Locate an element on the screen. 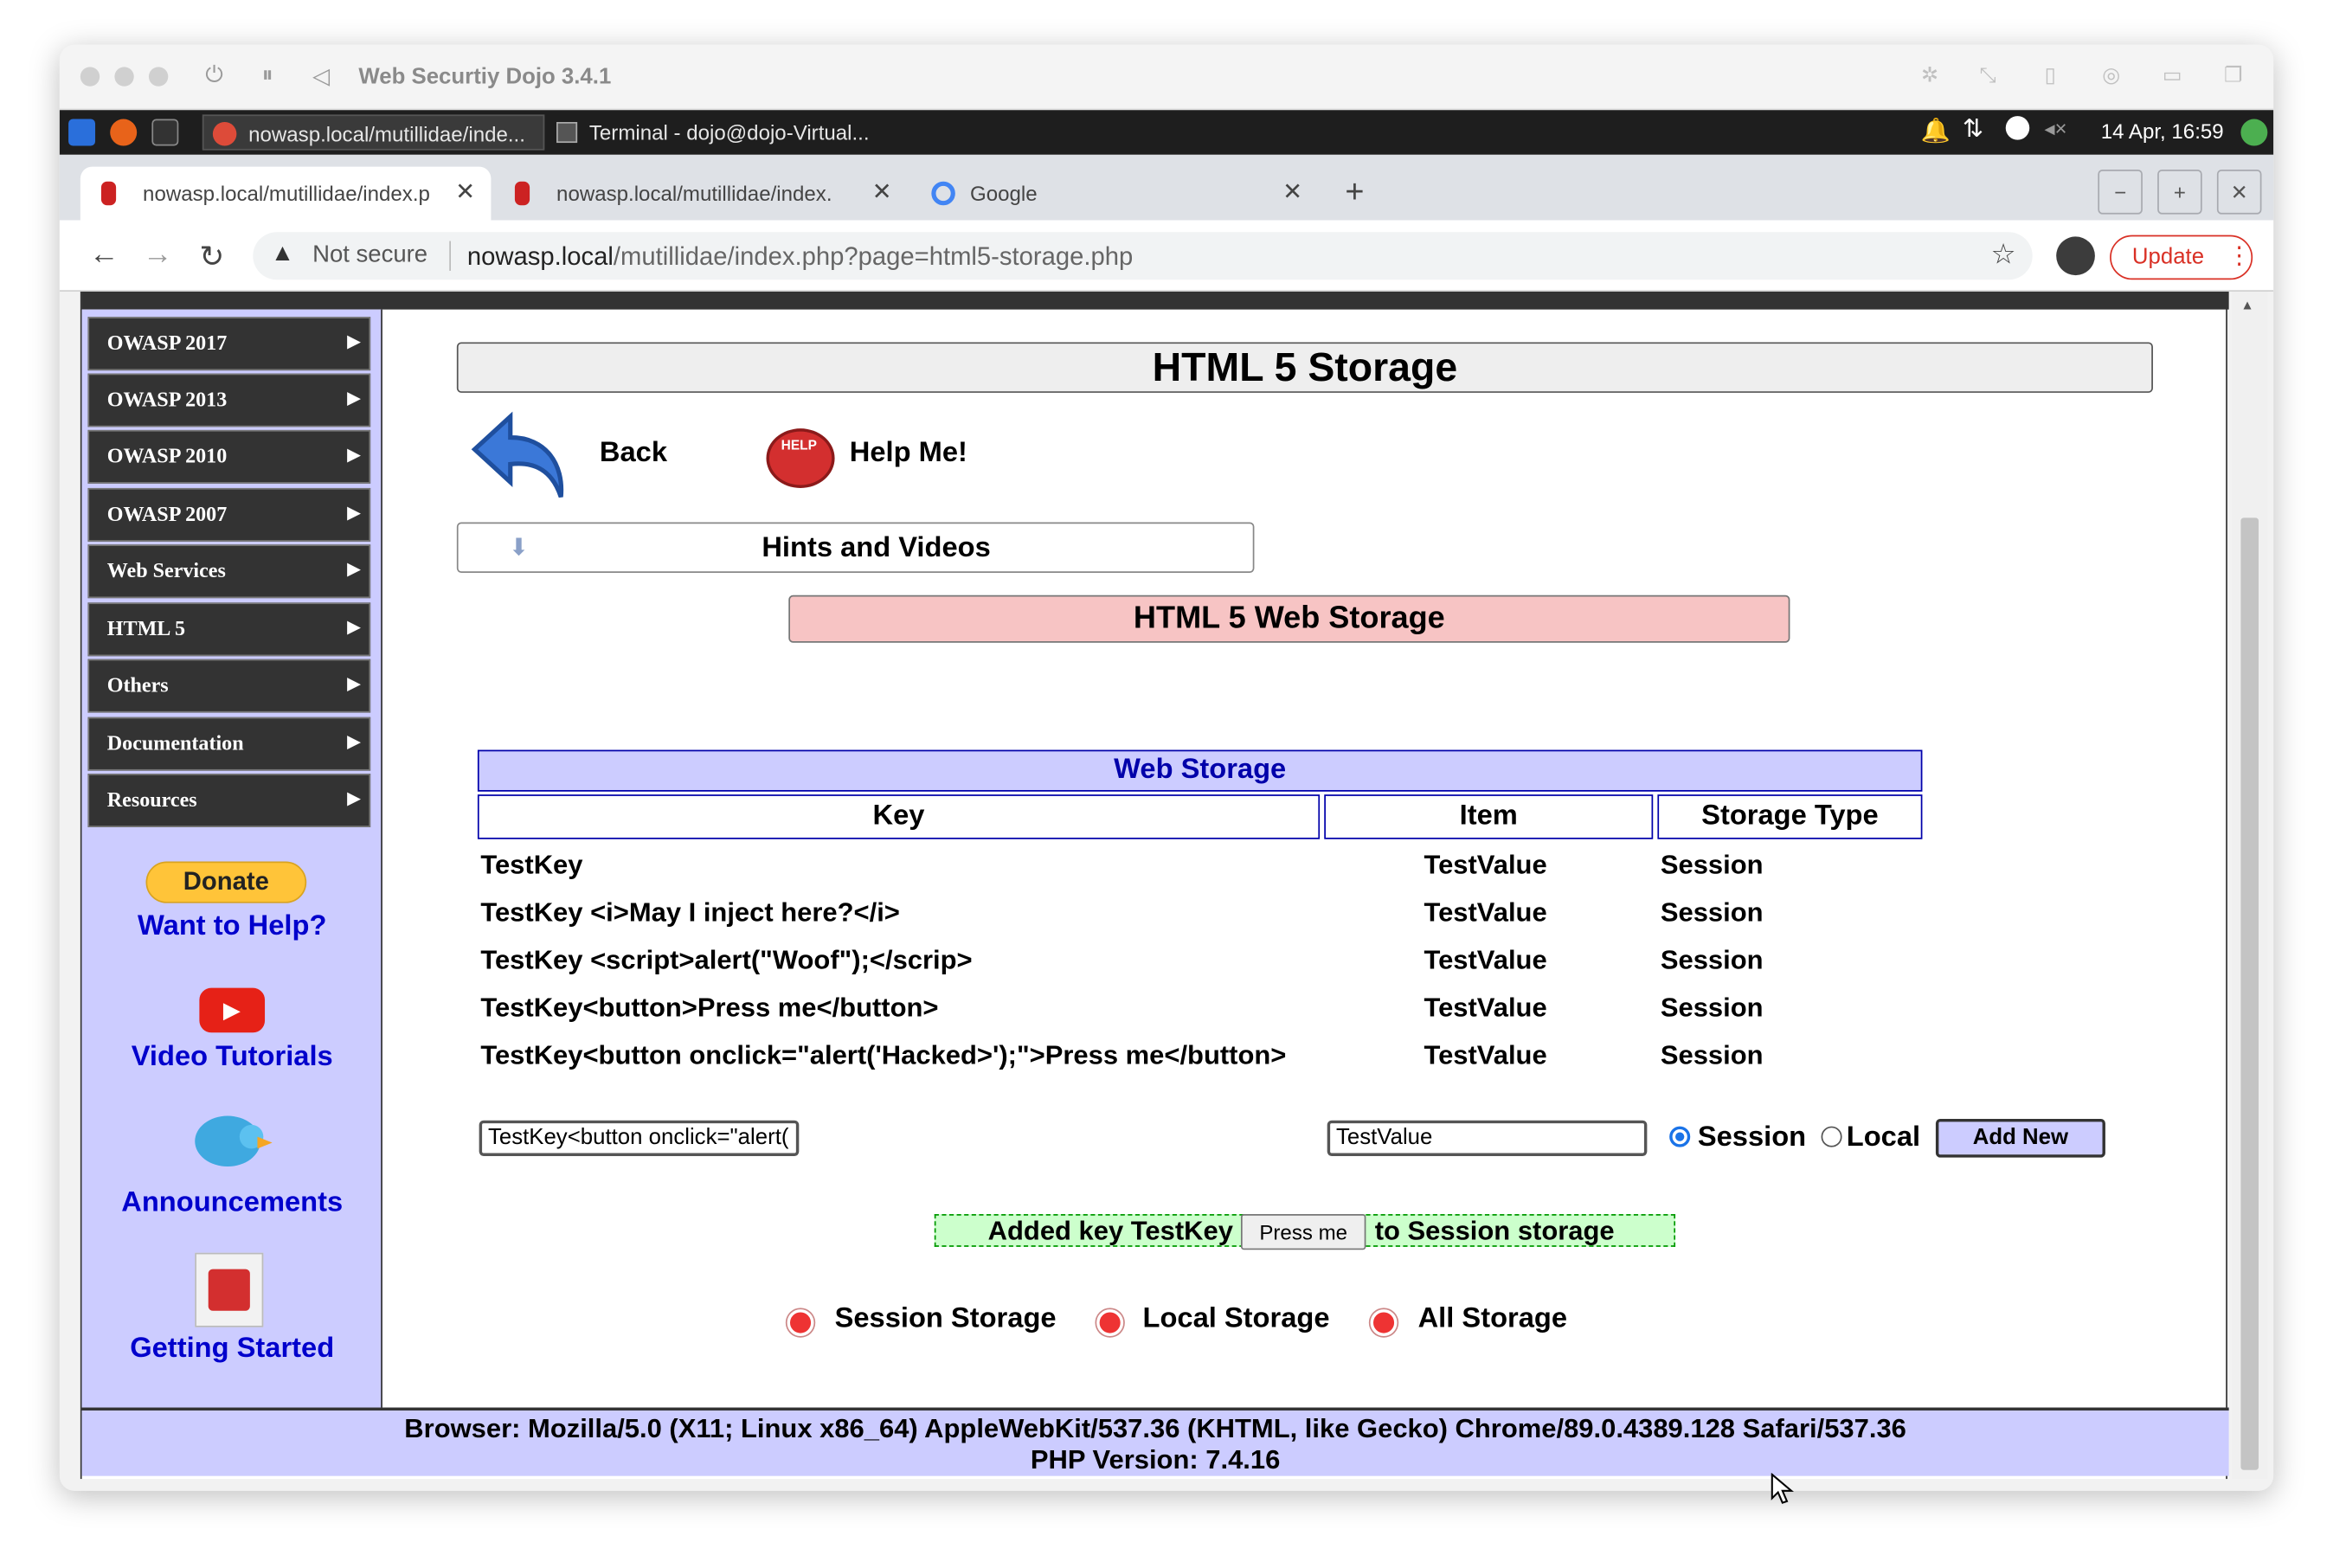 This screenshot has height=1568, width=2333. usb-icon: ▯ is located at coordinates (2050, 75).